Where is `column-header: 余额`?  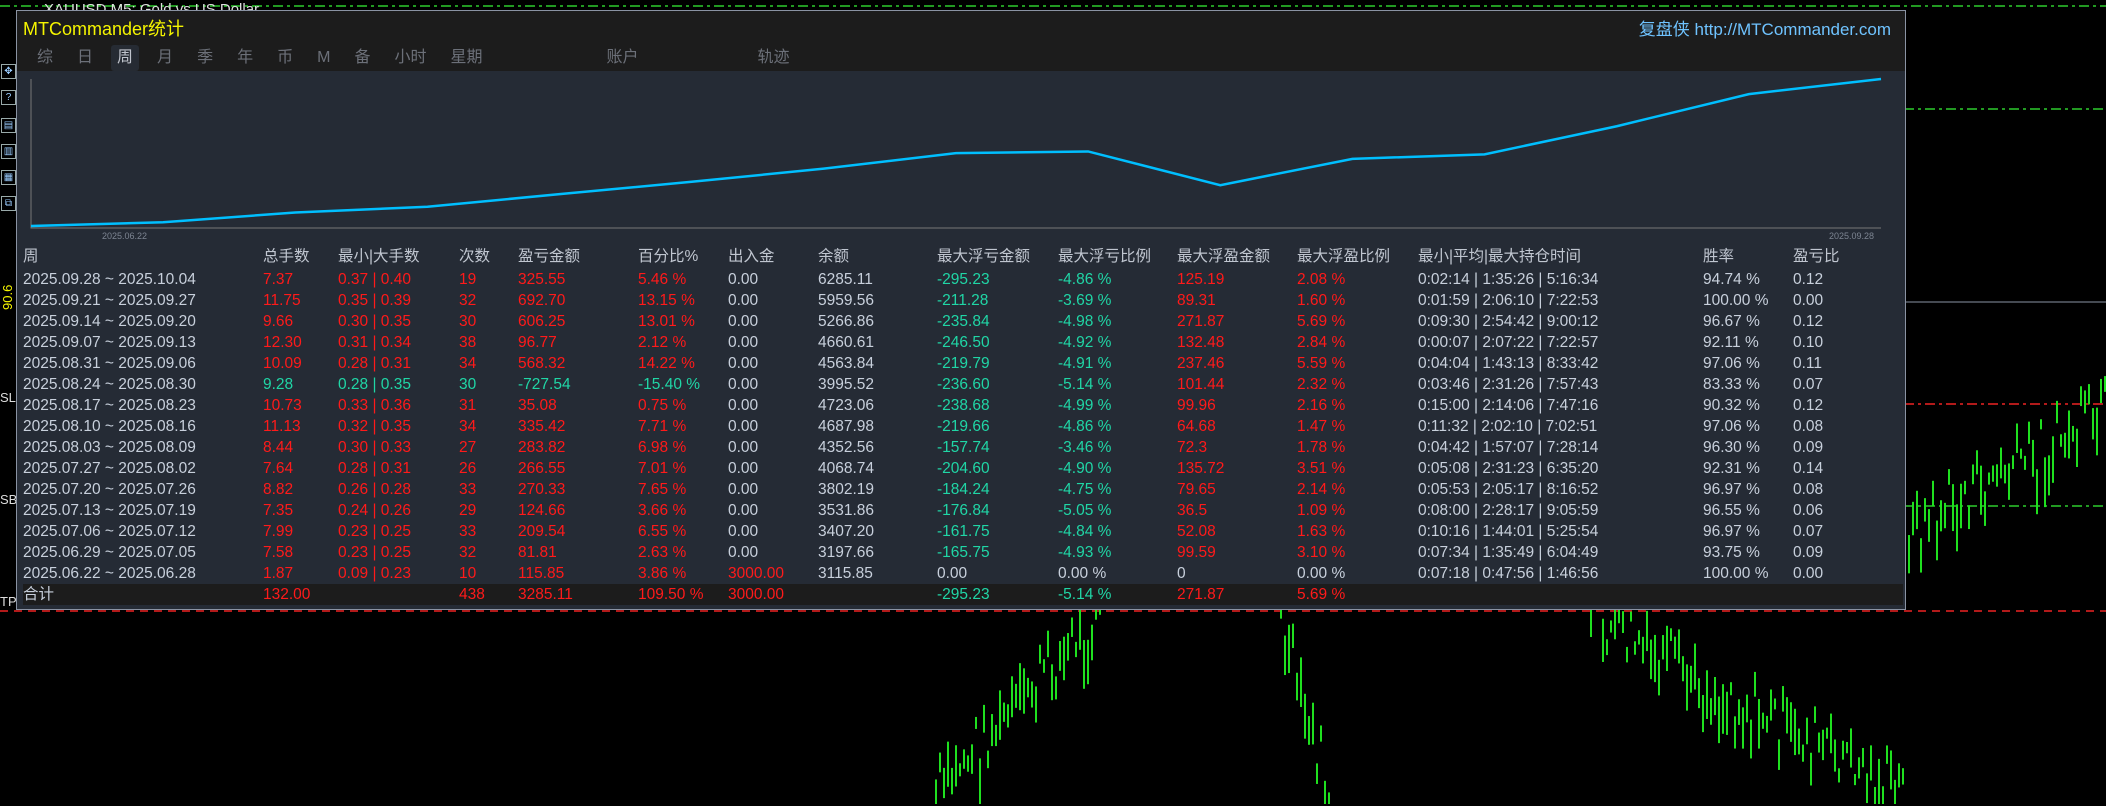 column-header: 余额 is located at coordinates (877, 257).